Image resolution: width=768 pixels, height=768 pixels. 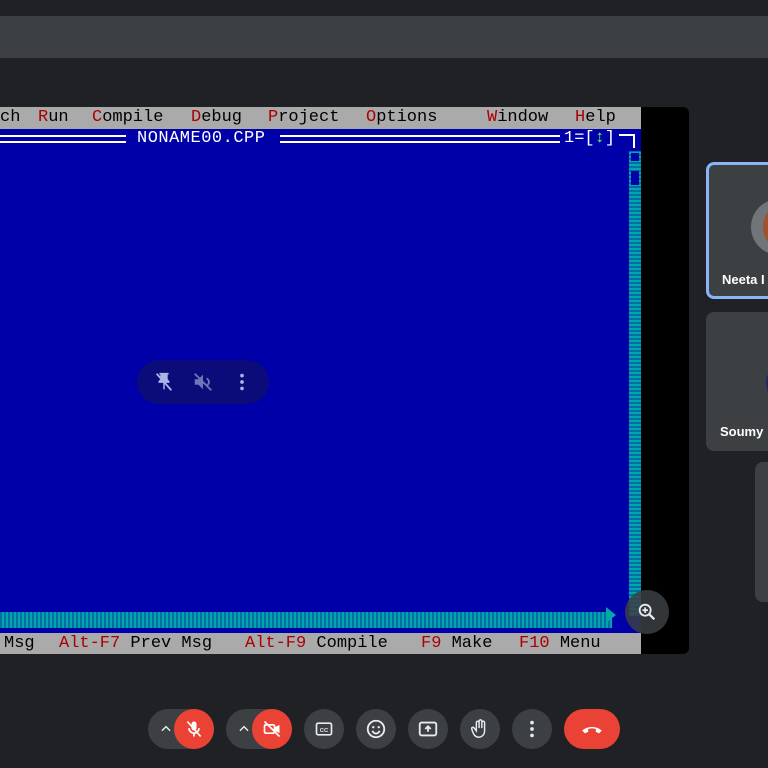 What do you see at coordinates (742, 431) in the screenshot?
I see `participant-name: Soumy` at bounding box center [742, 431].